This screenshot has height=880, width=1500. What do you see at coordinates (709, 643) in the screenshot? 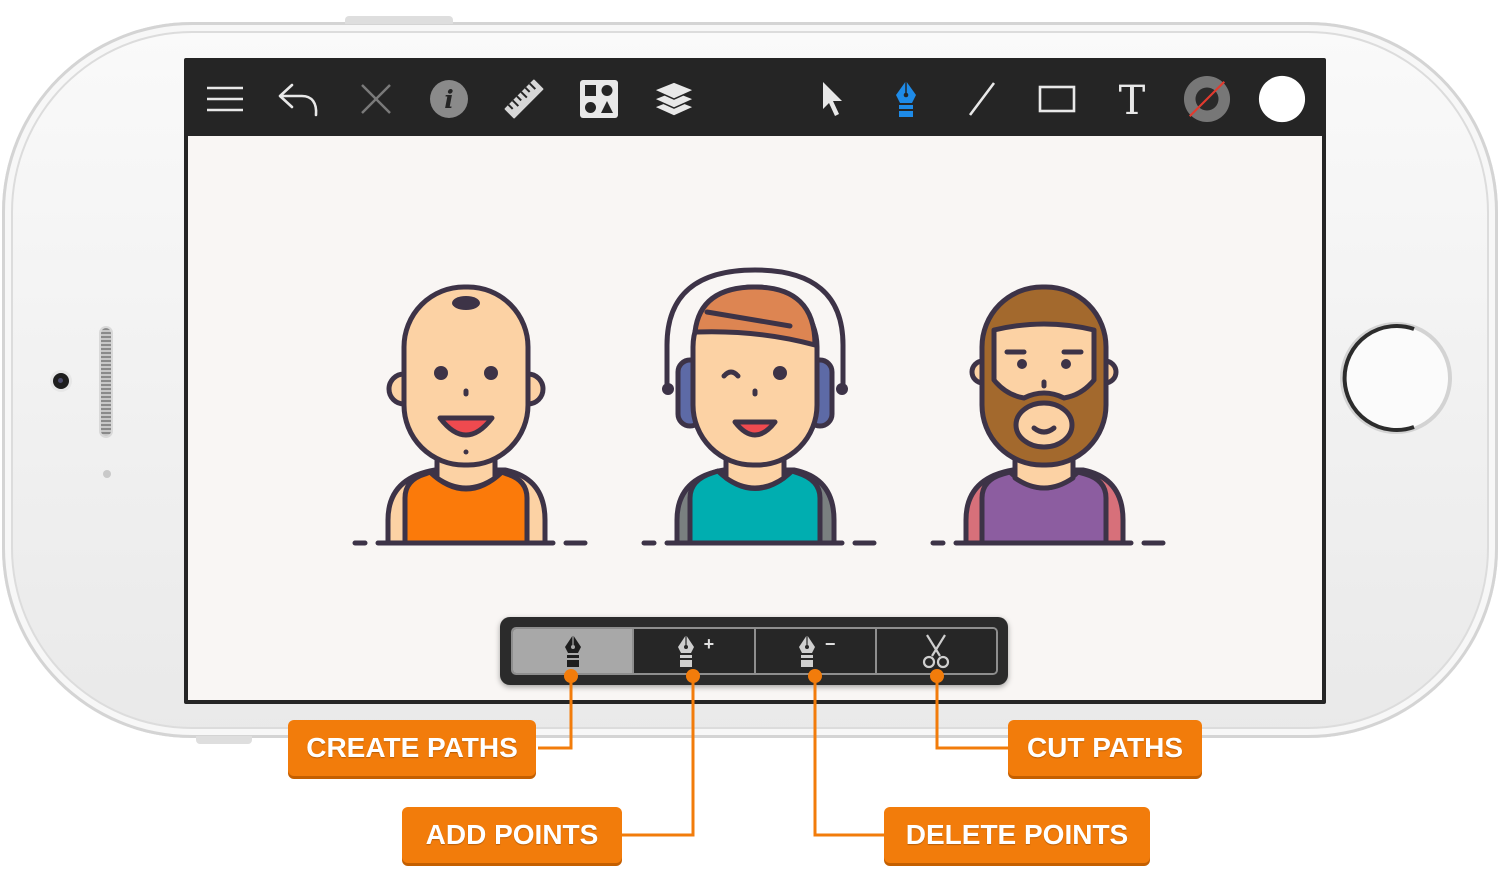
I see `add-points-plus-sign: +` at bounding box center [709, 643].